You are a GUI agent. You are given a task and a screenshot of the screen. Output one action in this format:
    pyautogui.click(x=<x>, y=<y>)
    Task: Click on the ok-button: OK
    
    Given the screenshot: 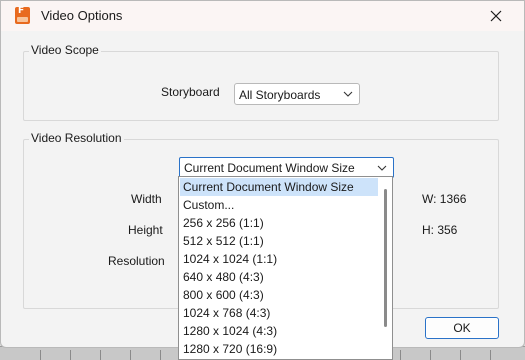 What is the action you would take?
    pyautogui.click(x=462, y=328)
    